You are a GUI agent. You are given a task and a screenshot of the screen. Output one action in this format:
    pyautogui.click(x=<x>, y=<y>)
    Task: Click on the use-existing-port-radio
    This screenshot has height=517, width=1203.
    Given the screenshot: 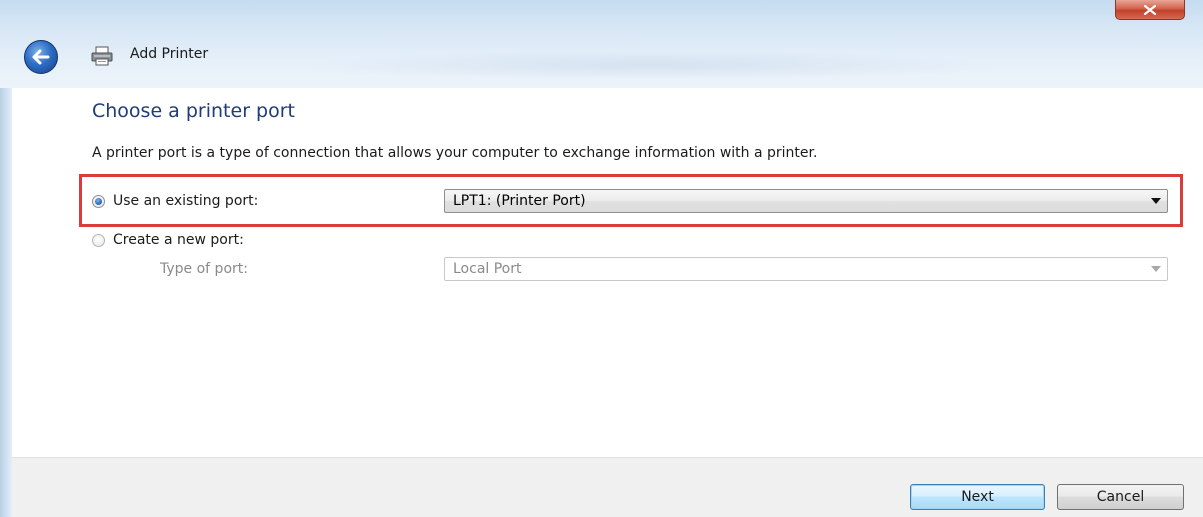 What is the action you would take?
    pyautogui.click(x=98, y=201)
    